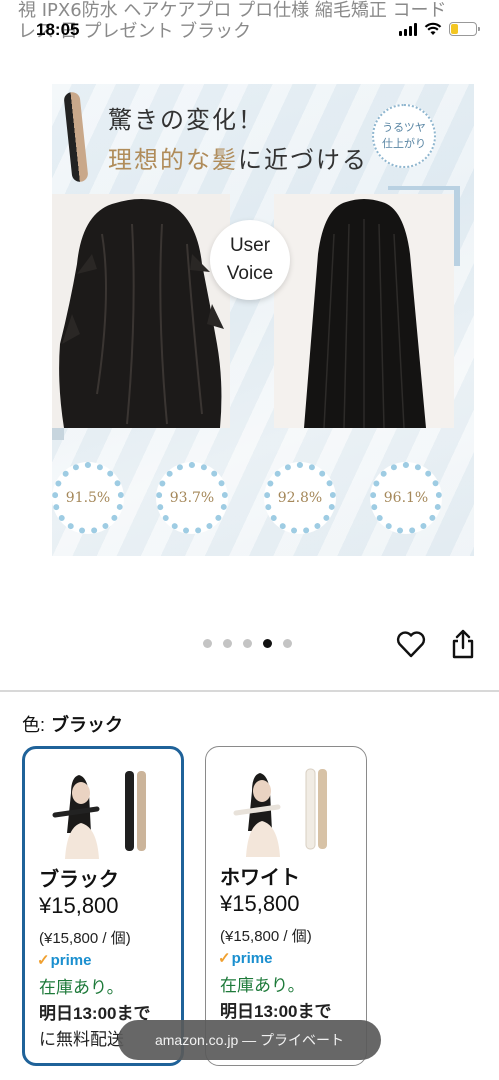 The height and width of the screenshot is (1080, 499). I want to click on stat-circle: 96.1%, so click(406, 498).